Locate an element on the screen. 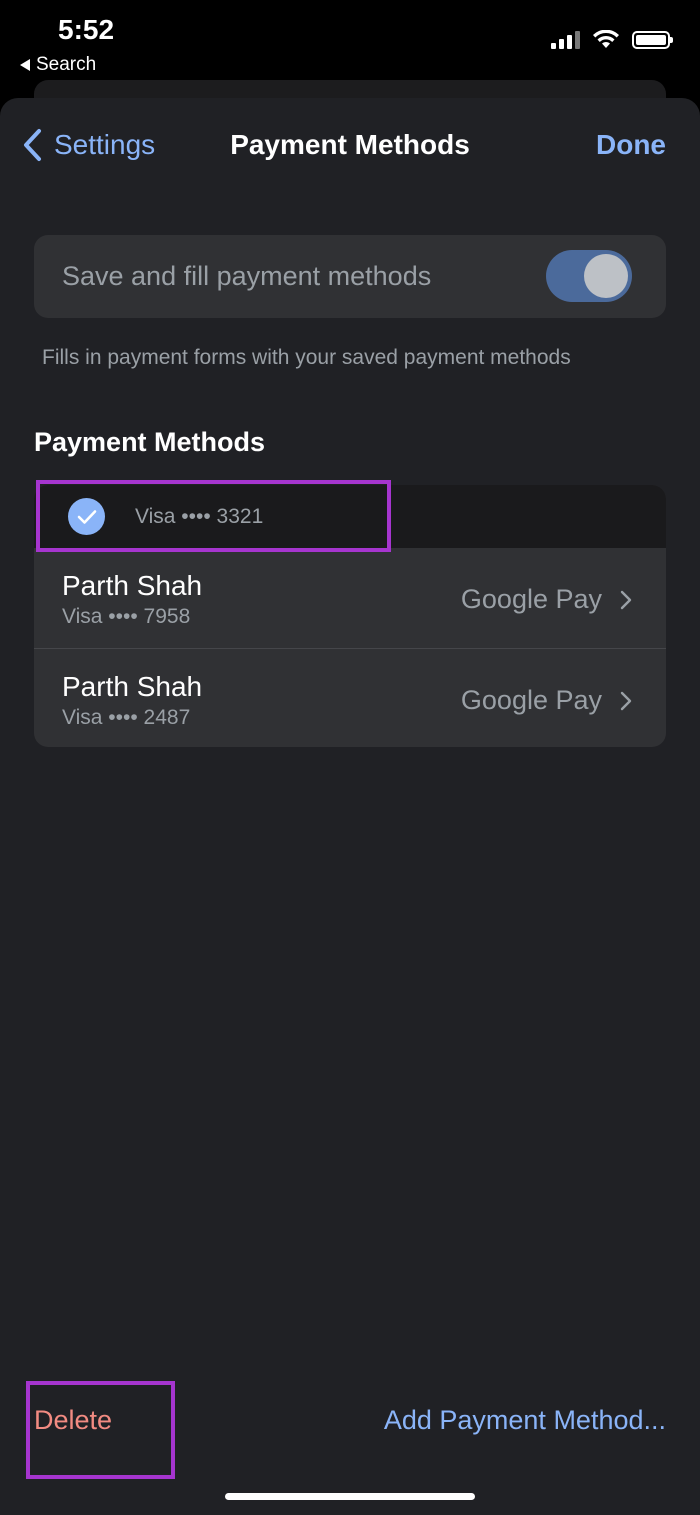 The width and height of the screenshot is (700, 1515). status-time: 5:52 is located at coordinates (86, 29).